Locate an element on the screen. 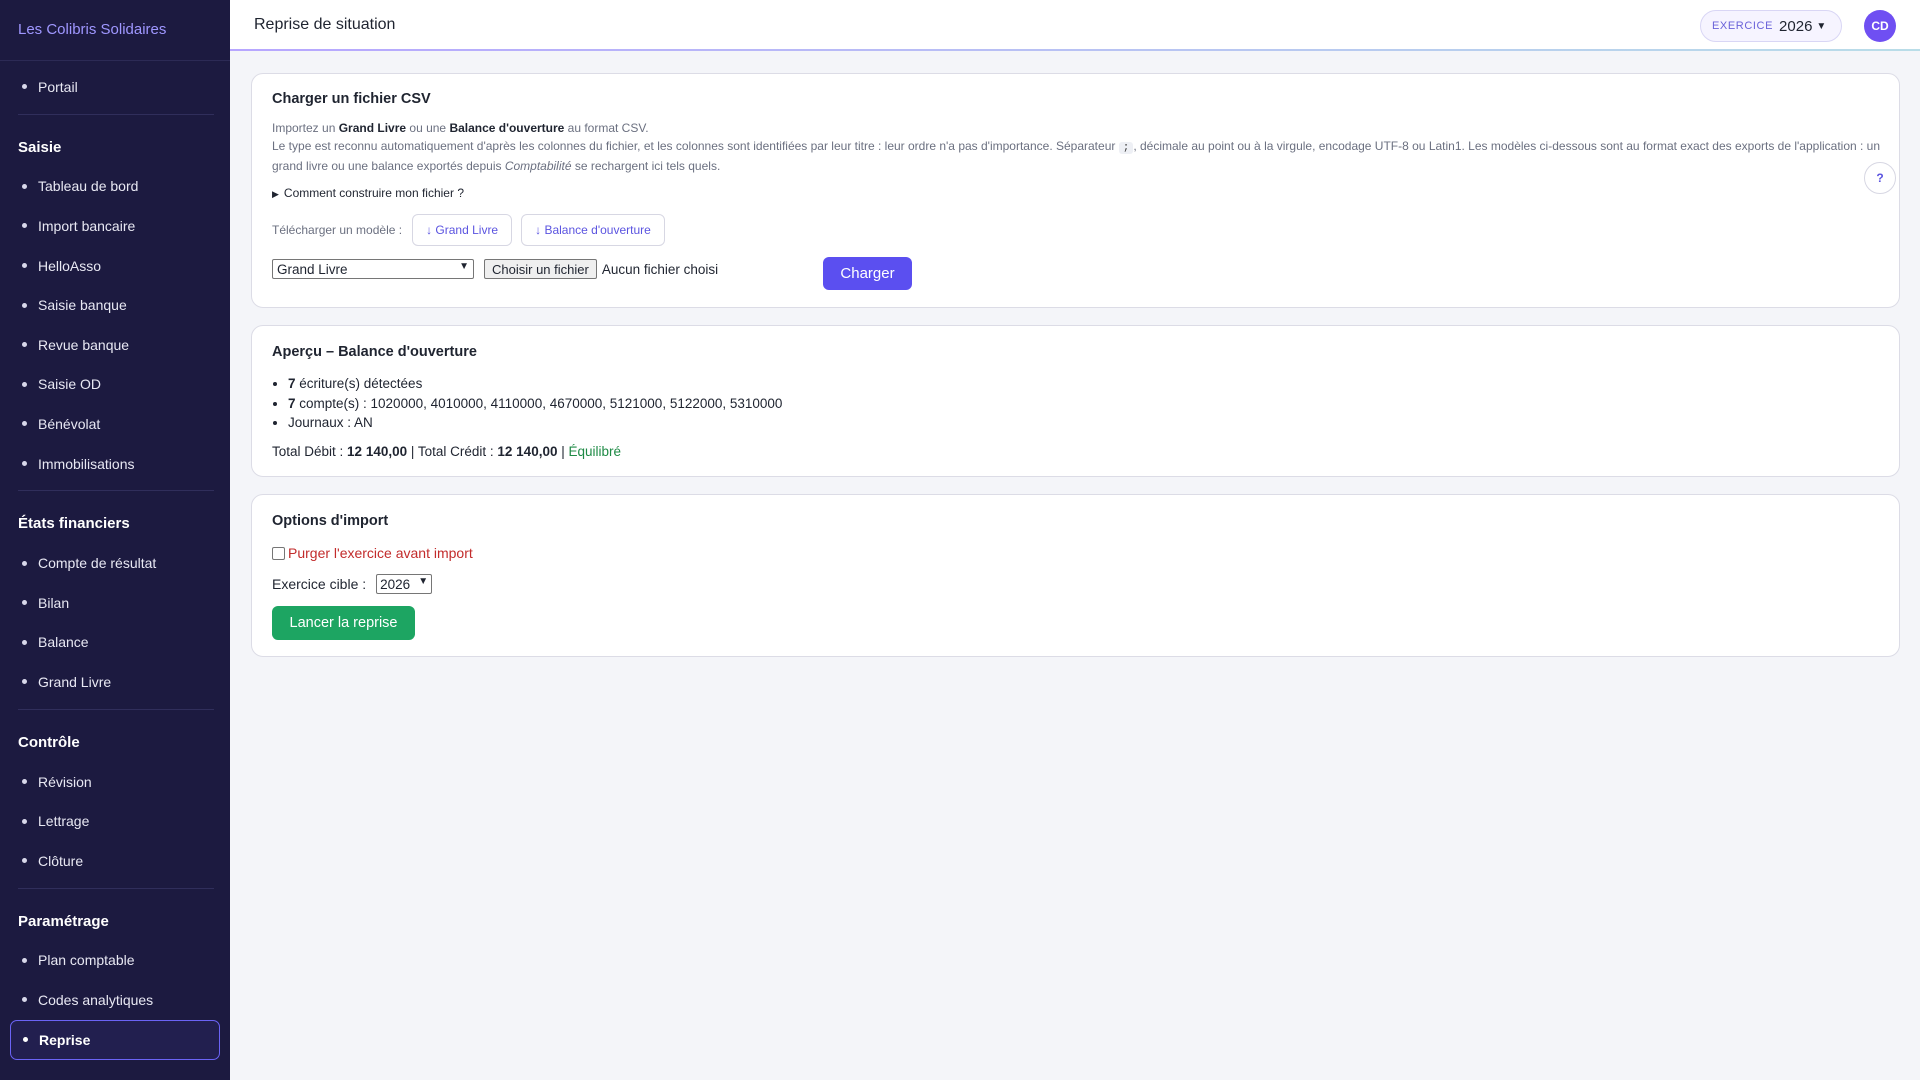 Image resolution: width=1920 pixels, height=1080 pixels. download-balance-ouverture-button: ↓ Balance d'ouverture is located at coordinates (593, 230).